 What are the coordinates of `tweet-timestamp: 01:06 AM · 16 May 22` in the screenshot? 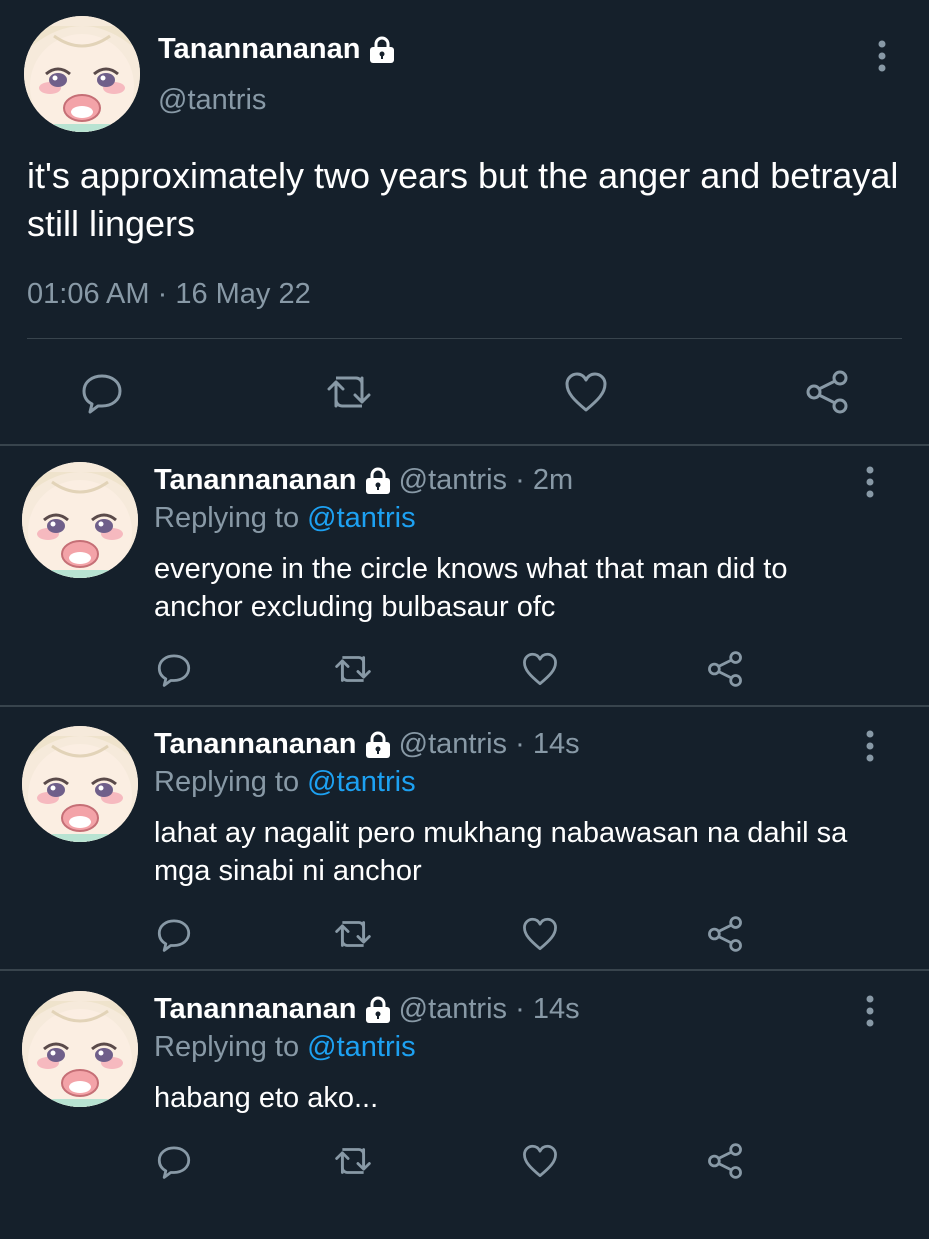 It's located at (169, 294).